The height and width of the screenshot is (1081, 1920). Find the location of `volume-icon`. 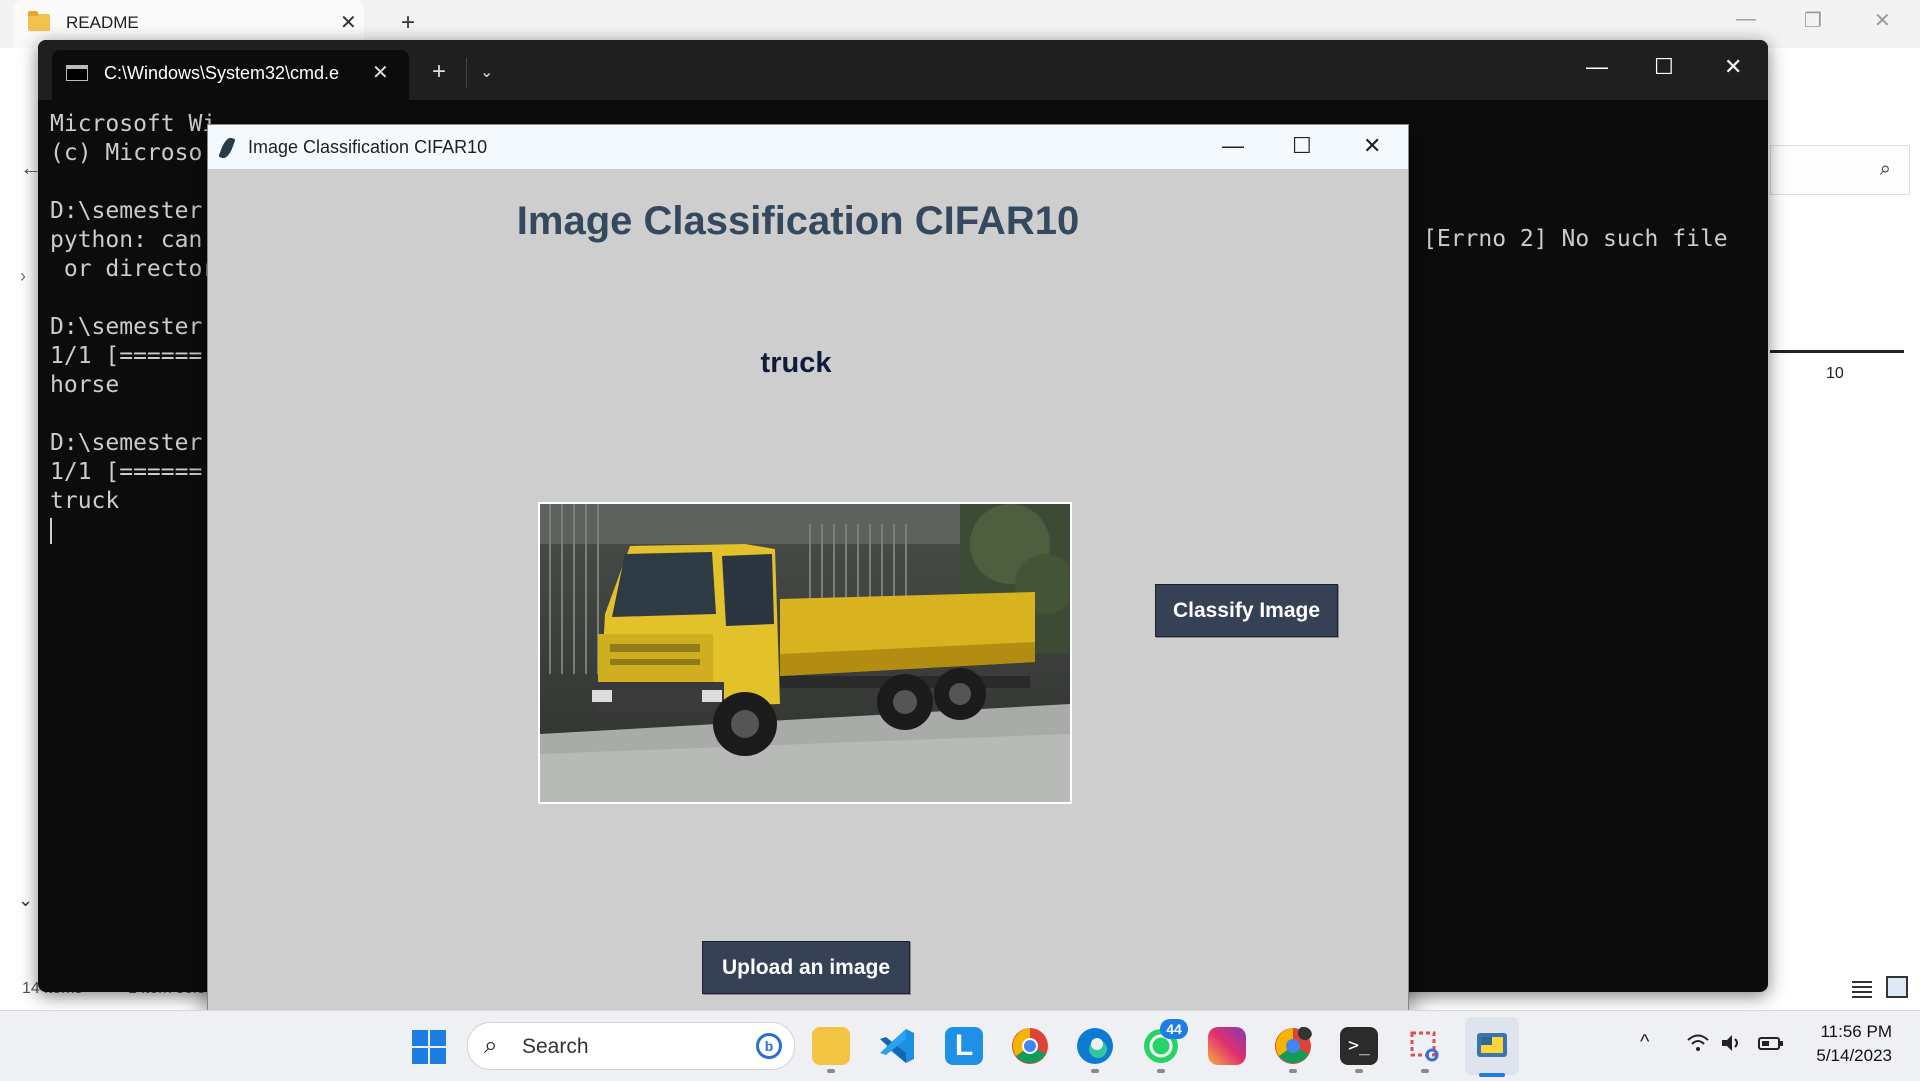

volume-icon is located at coordinates (1731, 1043).